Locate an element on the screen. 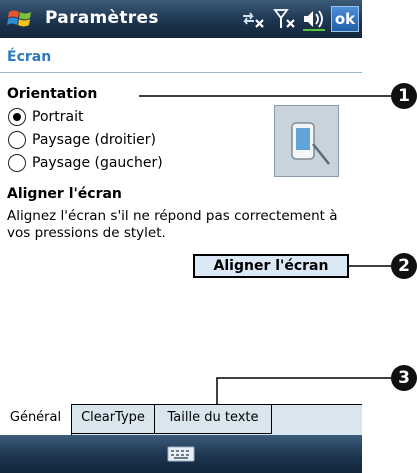 This screenshot has height=473, width=417. tab-text-size: Taille du texte is located at coordinates (213, 419).